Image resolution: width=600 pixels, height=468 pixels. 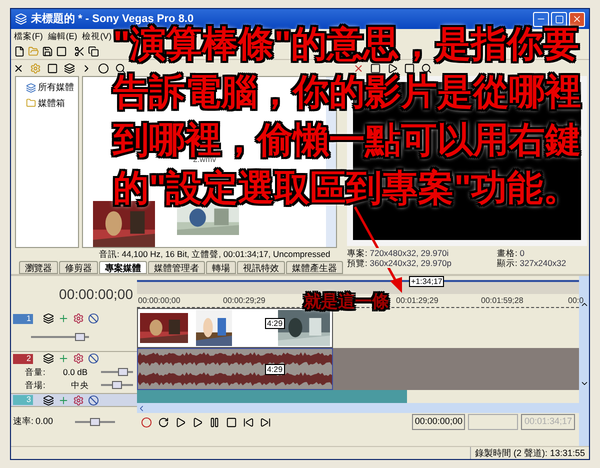 What do you see at coordinates (23, 421) in the screenshot?
I see `rate-label: 速率:` at bounding box center [23, 421].